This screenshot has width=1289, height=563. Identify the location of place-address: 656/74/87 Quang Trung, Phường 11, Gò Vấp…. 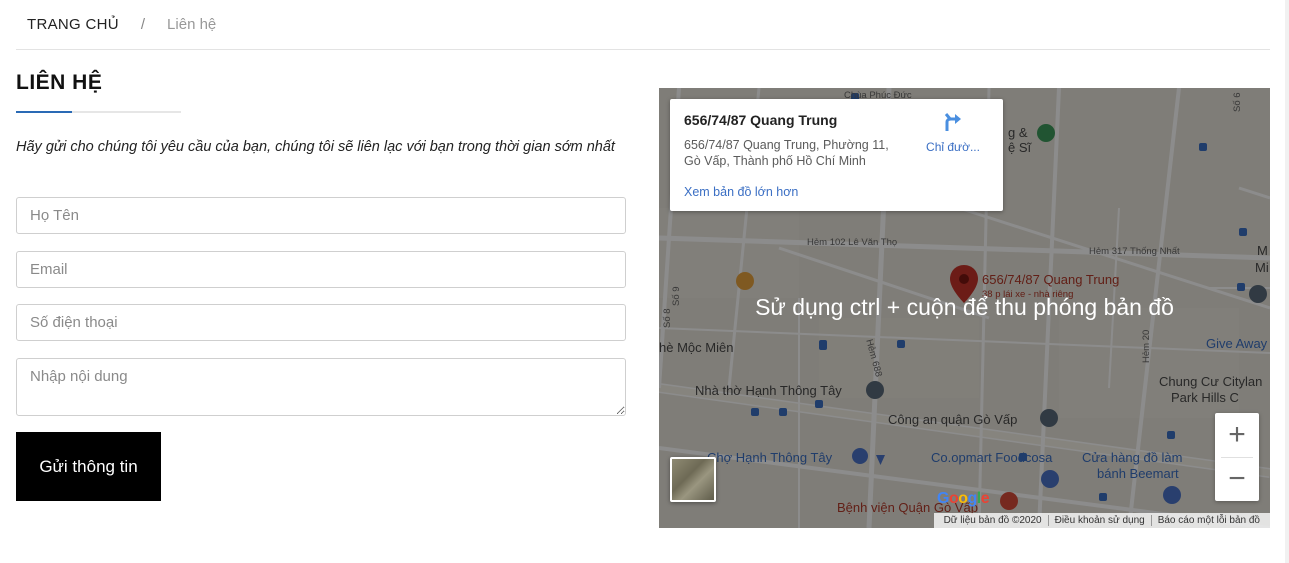
(786, 153).